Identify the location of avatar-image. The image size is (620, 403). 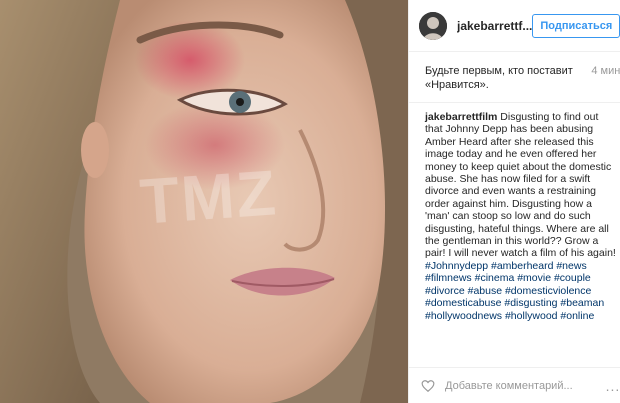
(433, 25).